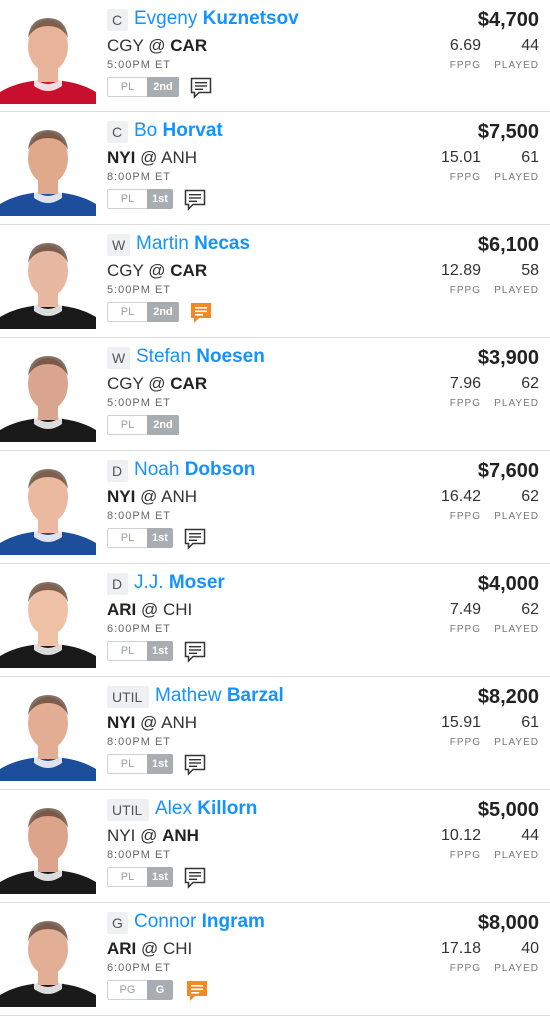 This screenshot has height=1016, width=550. Describe the element at coordinates (530, 157) in the screenshot. I see `played-value: 61` at that location.